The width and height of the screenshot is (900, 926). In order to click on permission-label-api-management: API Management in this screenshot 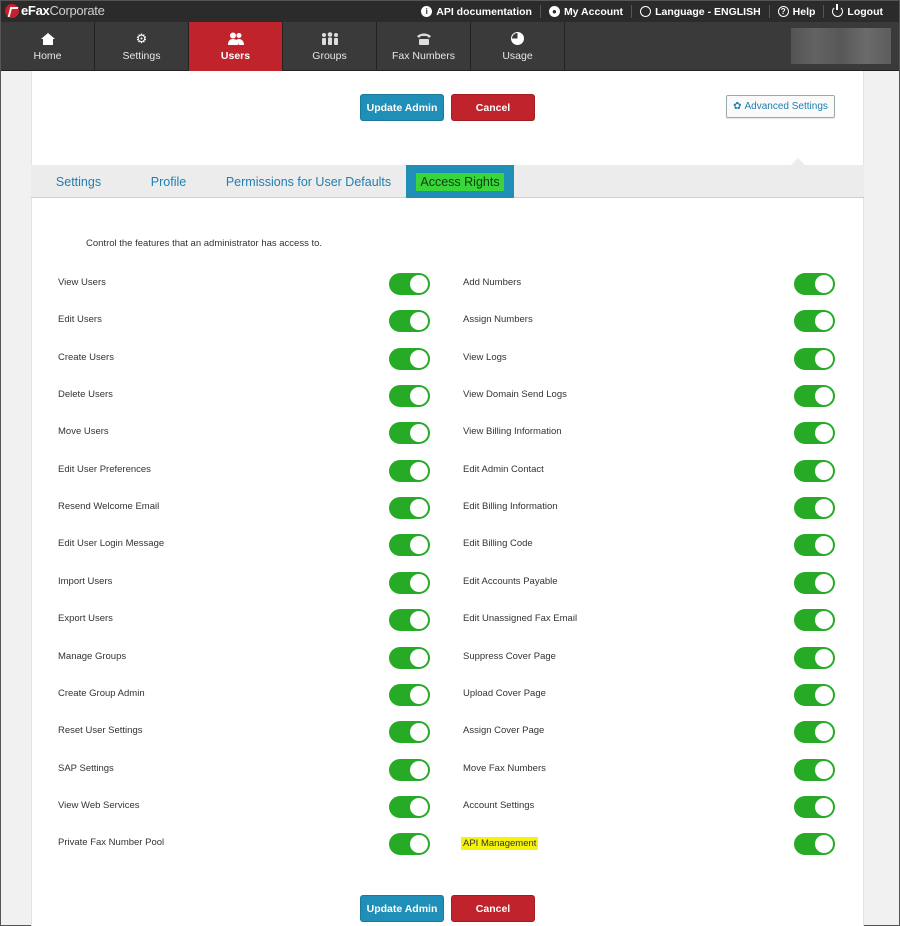, I will do `click(500, 844)`.